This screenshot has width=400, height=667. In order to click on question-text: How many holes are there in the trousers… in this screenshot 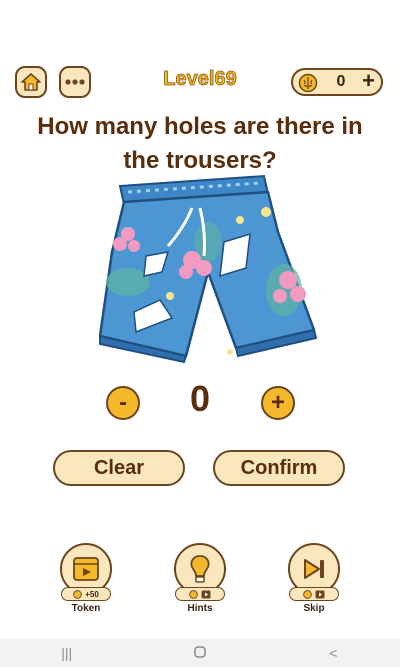, I will do `click(200, 143)`.